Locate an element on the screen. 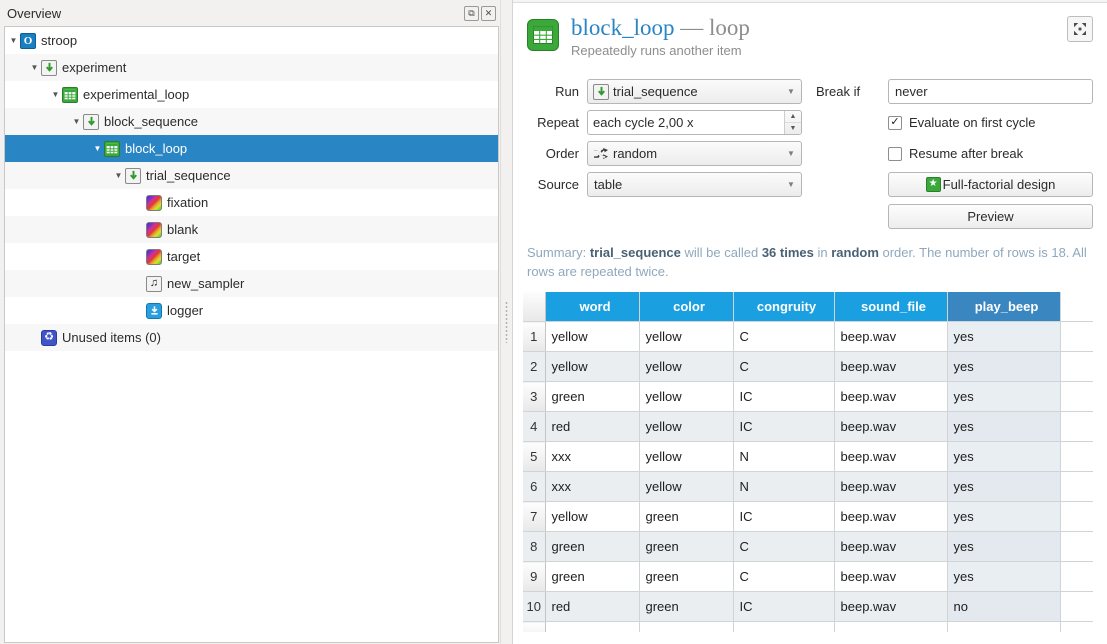 The image size is (1107, 644). table-row: 7 yellow green IC beep.wav yes is located at coordinates (808, 517).